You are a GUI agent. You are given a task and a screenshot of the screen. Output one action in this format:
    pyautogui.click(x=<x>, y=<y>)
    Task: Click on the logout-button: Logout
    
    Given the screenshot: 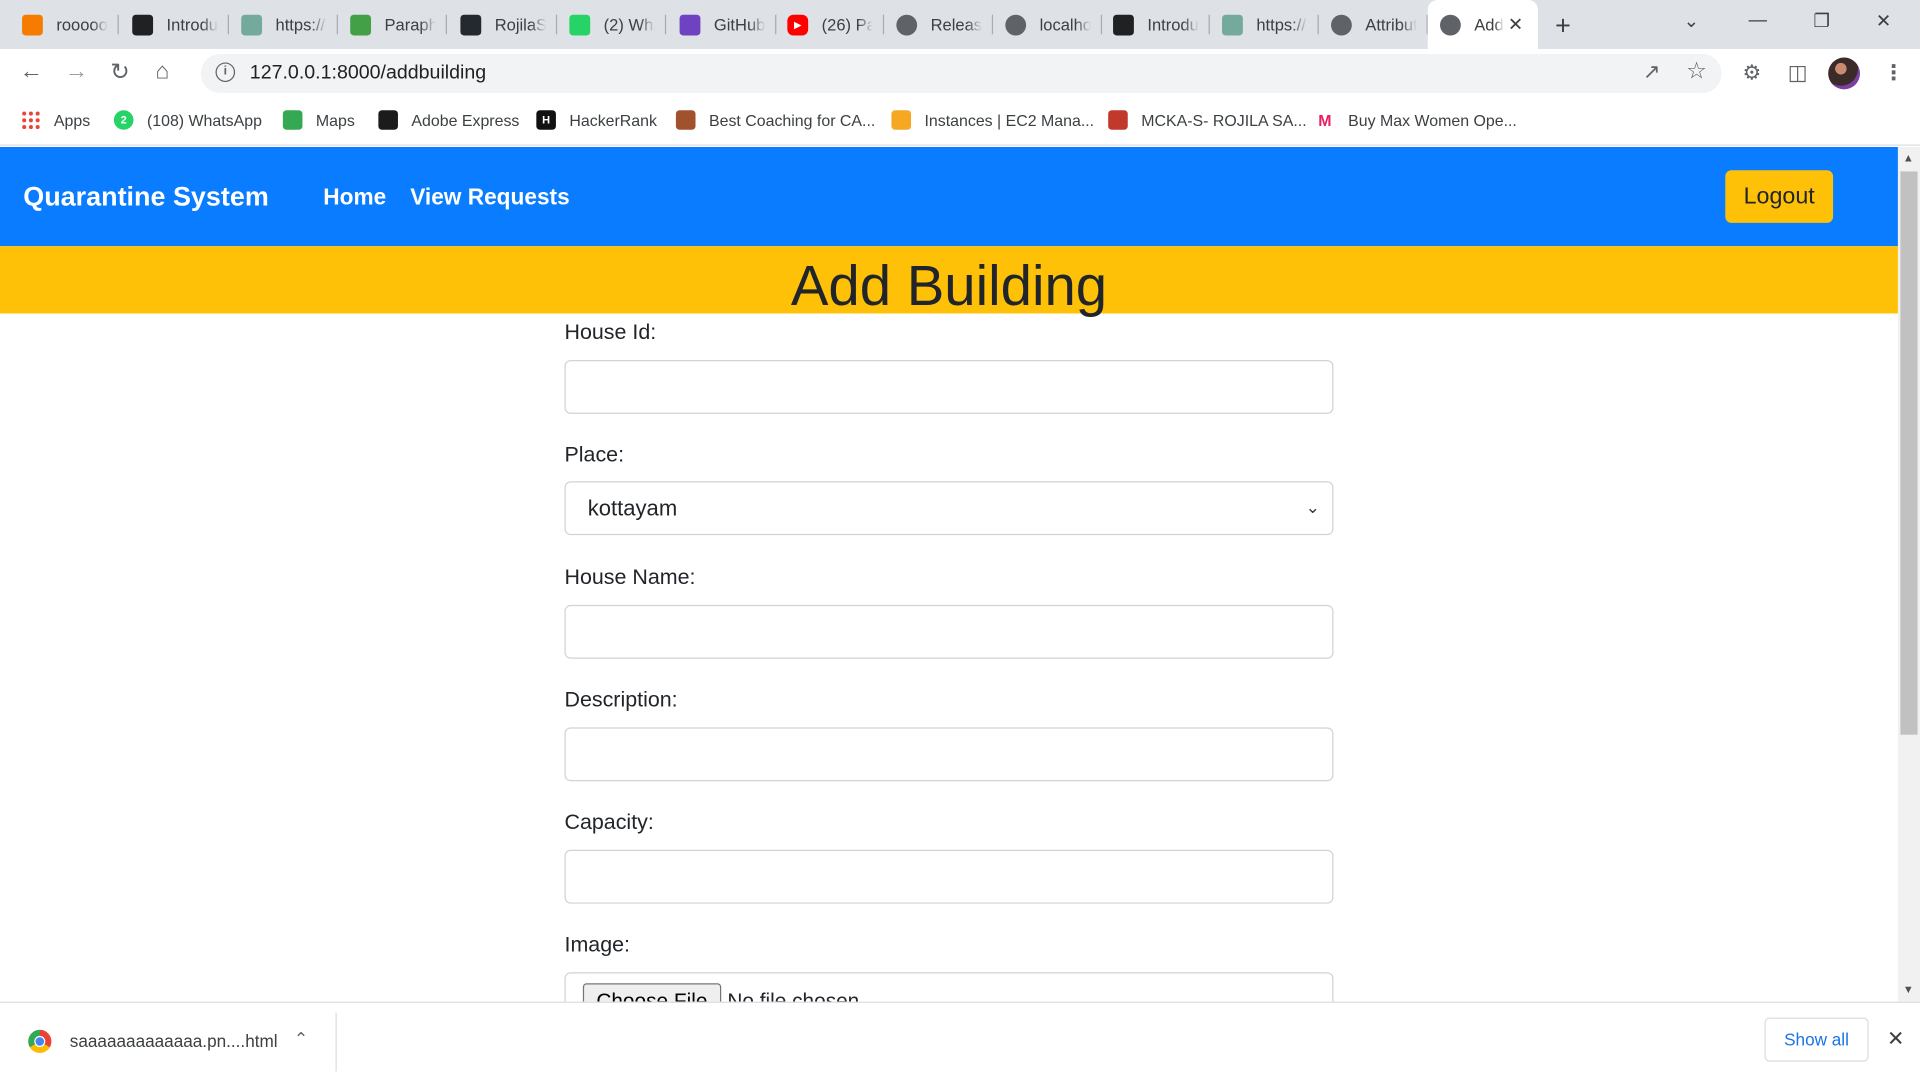 What is the action you would take?
    pyautogui.click(x=1779, y=196)
    